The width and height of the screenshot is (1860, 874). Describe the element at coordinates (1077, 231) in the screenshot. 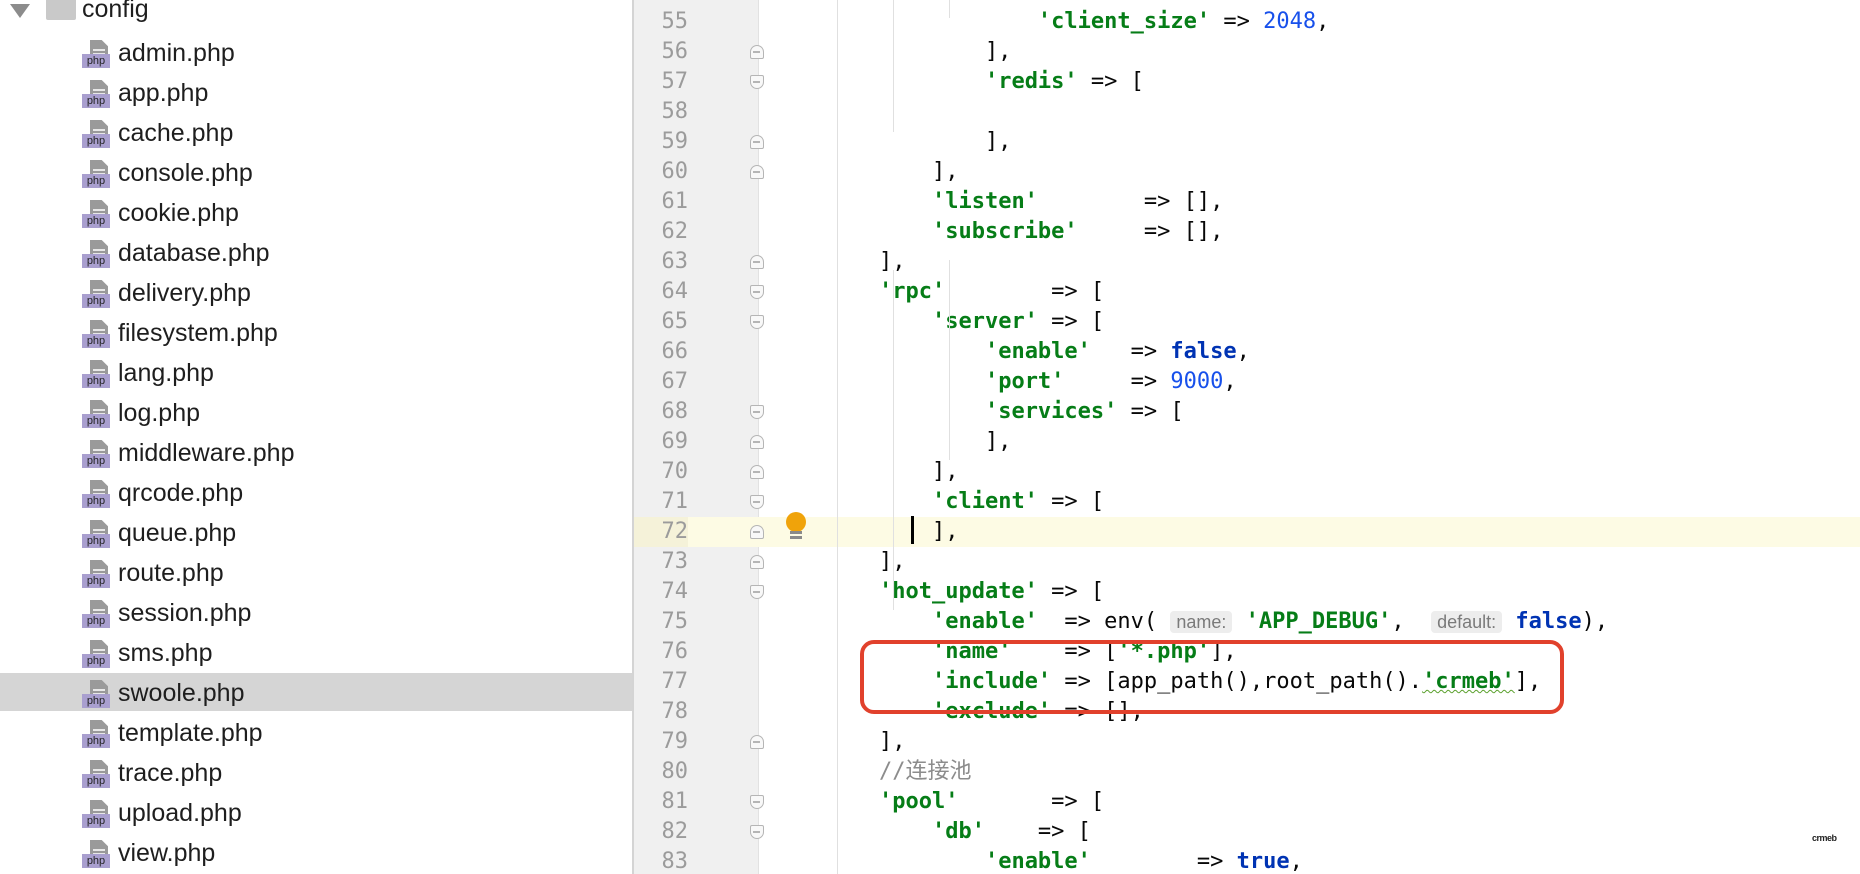

I see `code-text: 'subscribe' => [],` at that location.